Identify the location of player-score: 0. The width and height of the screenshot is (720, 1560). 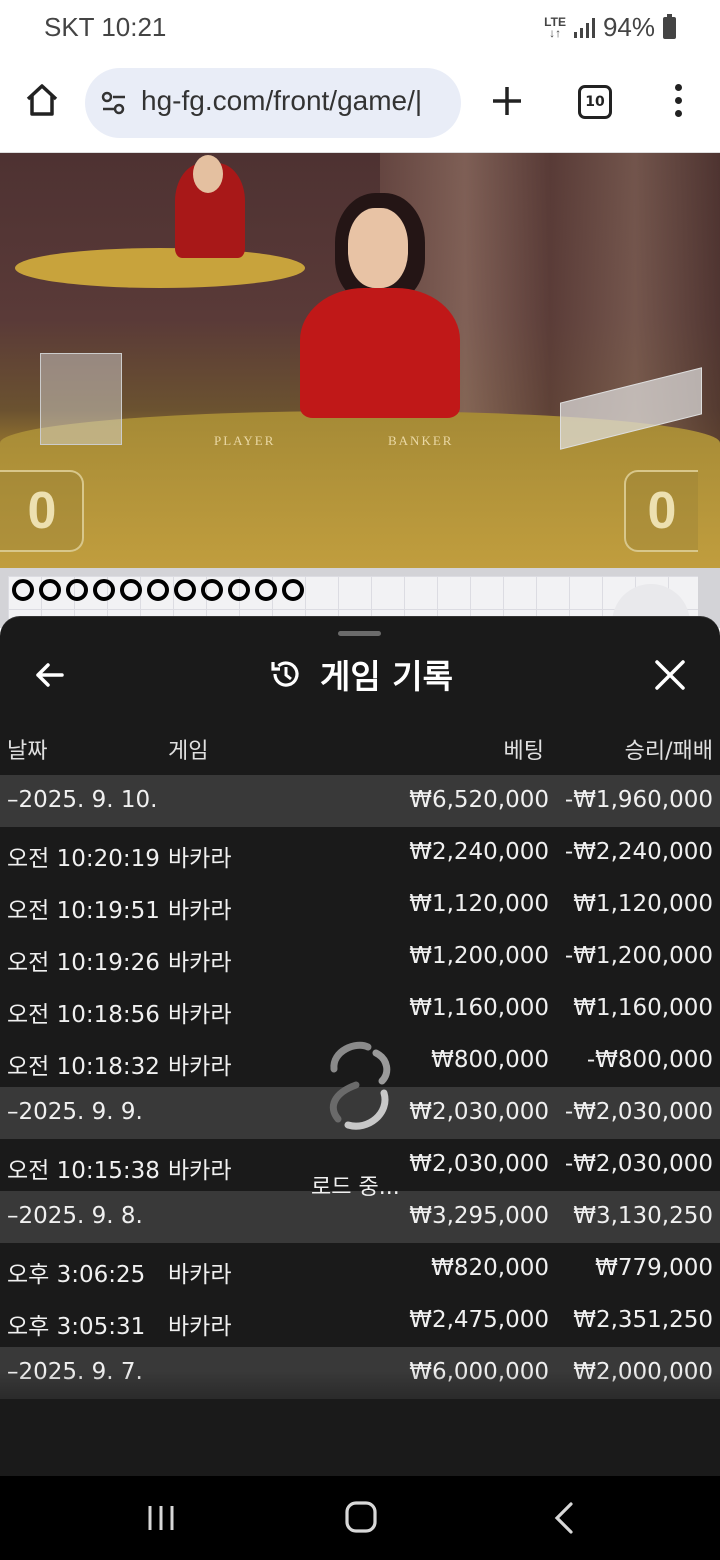
(42, 511).